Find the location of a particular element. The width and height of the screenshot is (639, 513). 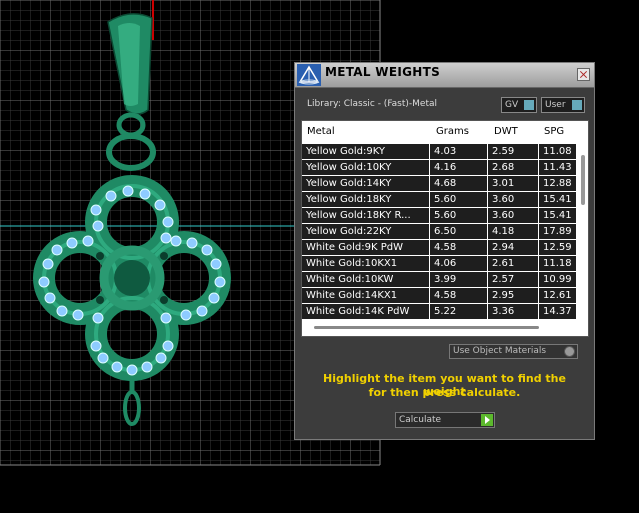

radio-knob-icon is located at coordinates (569, 351).